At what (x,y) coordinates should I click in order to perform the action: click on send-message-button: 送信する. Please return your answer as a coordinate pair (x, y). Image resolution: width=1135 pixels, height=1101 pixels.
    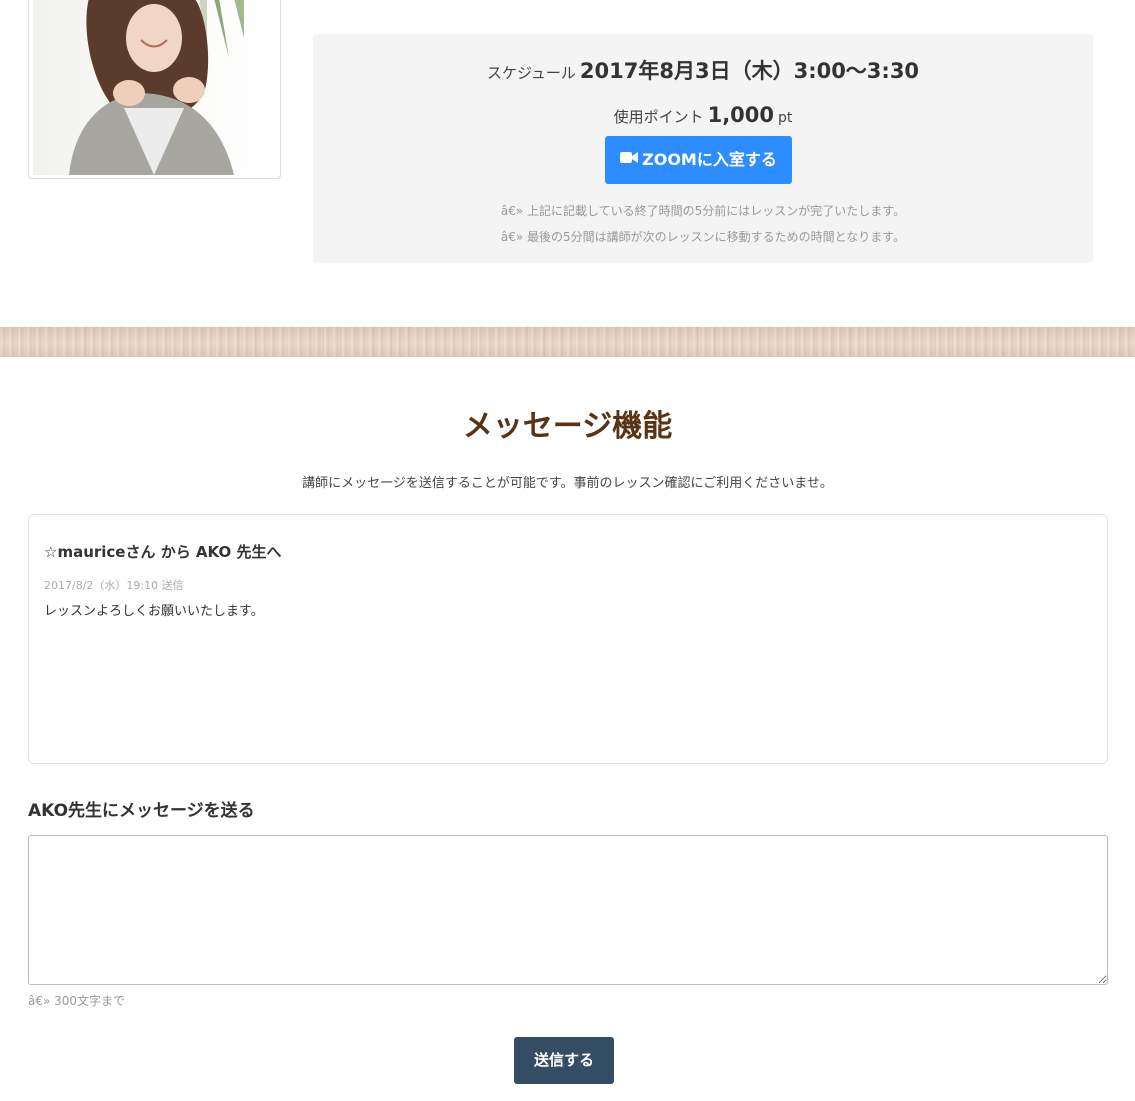
    Looking at the image, I should click on (564, 1060).